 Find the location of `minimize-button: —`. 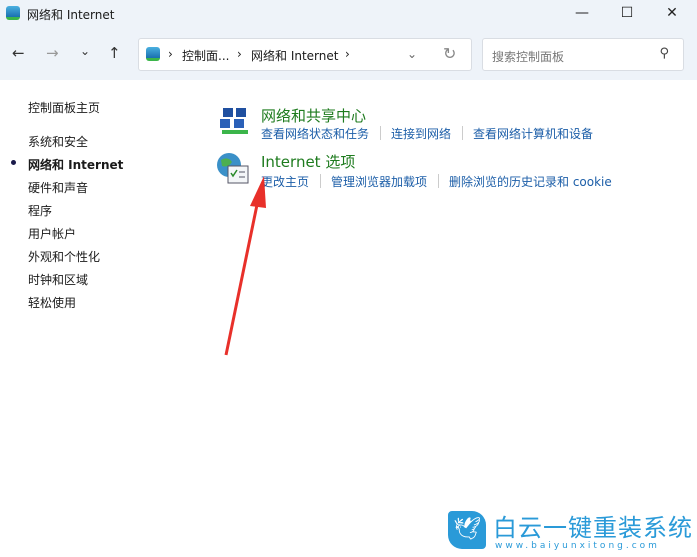

minimize-button: — is located at coordinates (582, 13).